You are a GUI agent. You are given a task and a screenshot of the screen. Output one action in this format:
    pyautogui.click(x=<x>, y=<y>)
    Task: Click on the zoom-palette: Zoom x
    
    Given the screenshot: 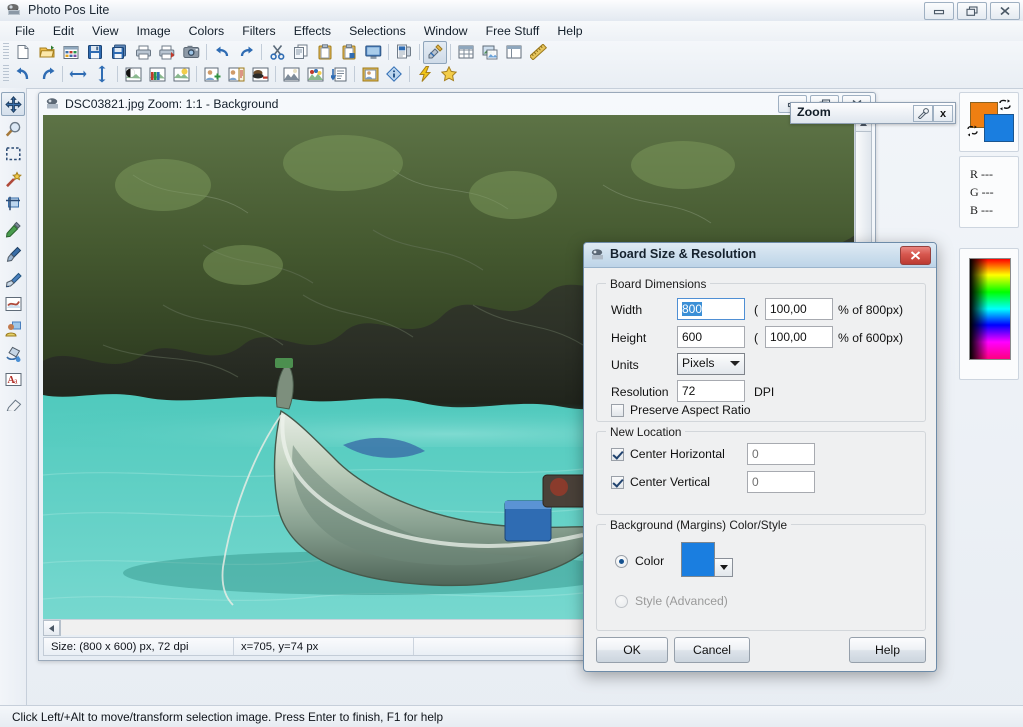 What is the action you would take?
    pyautogui.click(x=873, y=113)
    